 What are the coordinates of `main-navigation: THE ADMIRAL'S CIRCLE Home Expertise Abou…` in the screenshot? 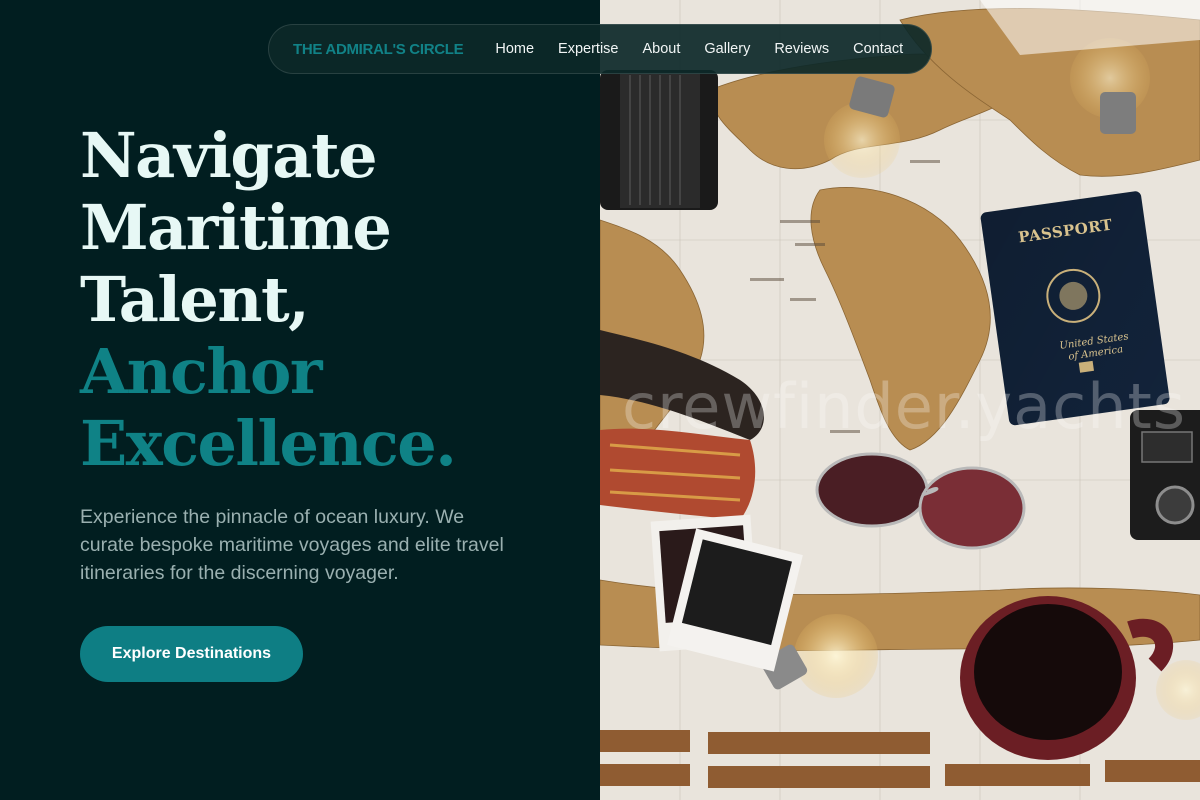 It's located at (600, 49).